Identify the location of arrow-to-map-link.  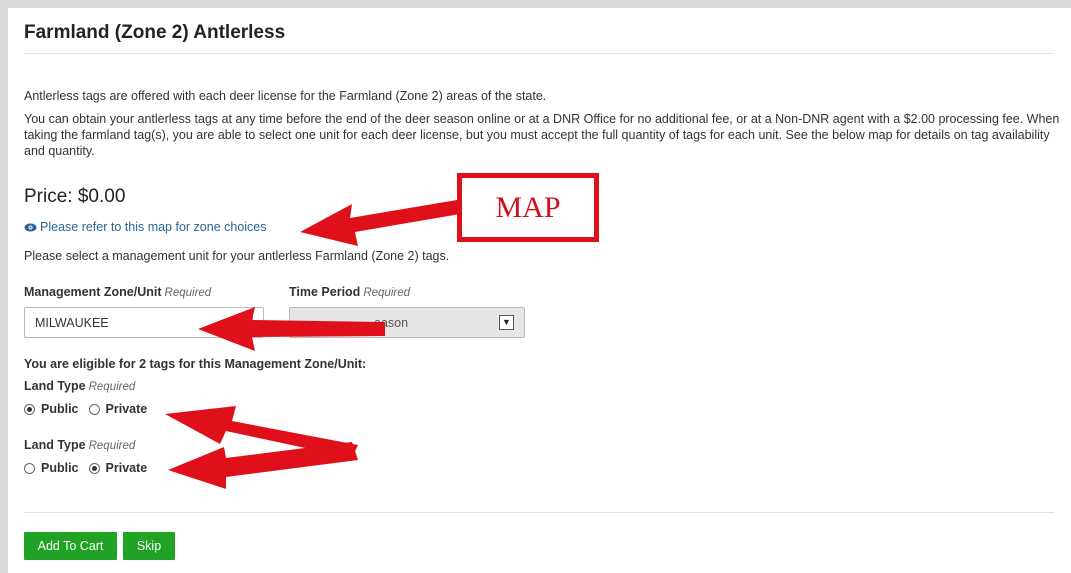
(380, 223).